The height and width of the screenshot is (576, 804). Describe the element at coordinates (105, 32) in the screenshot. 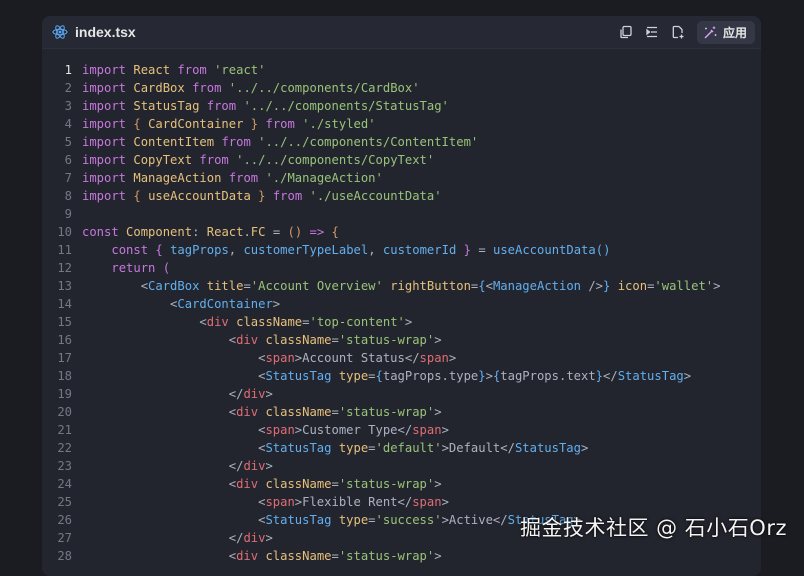

I see `file-name: index.tsx` at that location.